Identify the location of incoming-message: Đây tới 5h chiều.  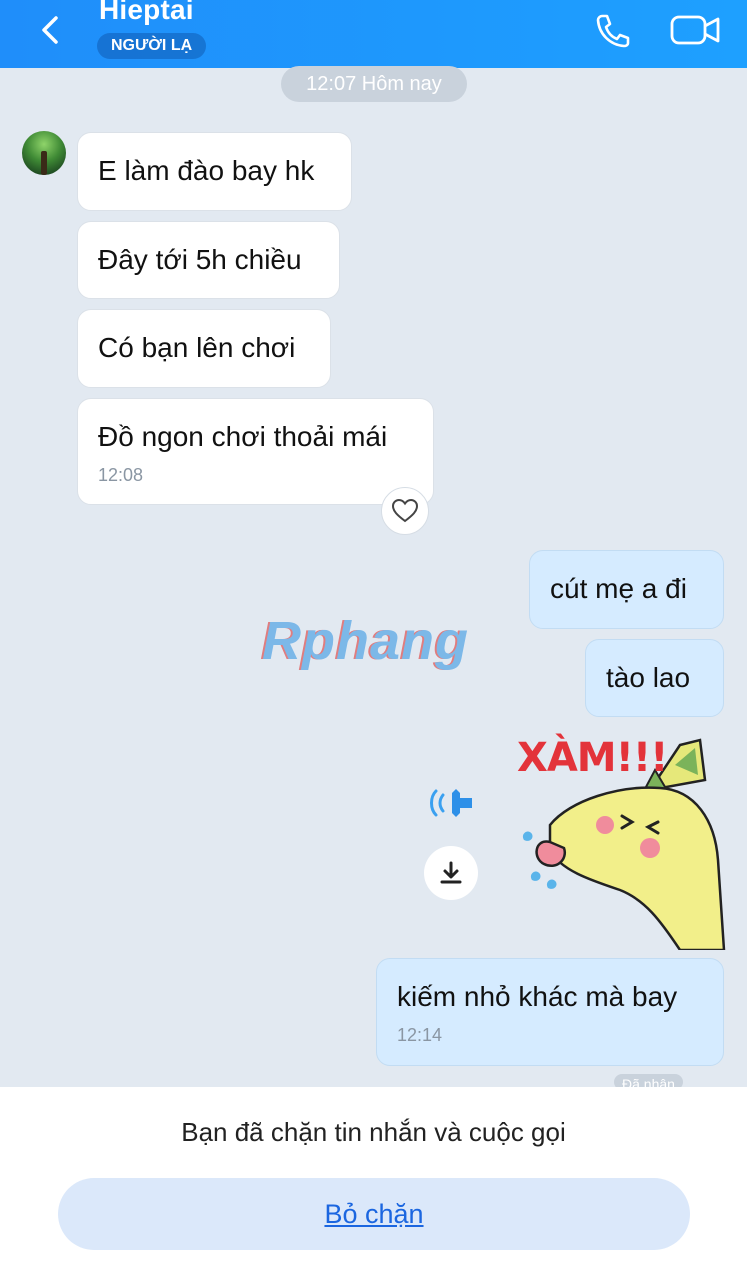
(208, 260).